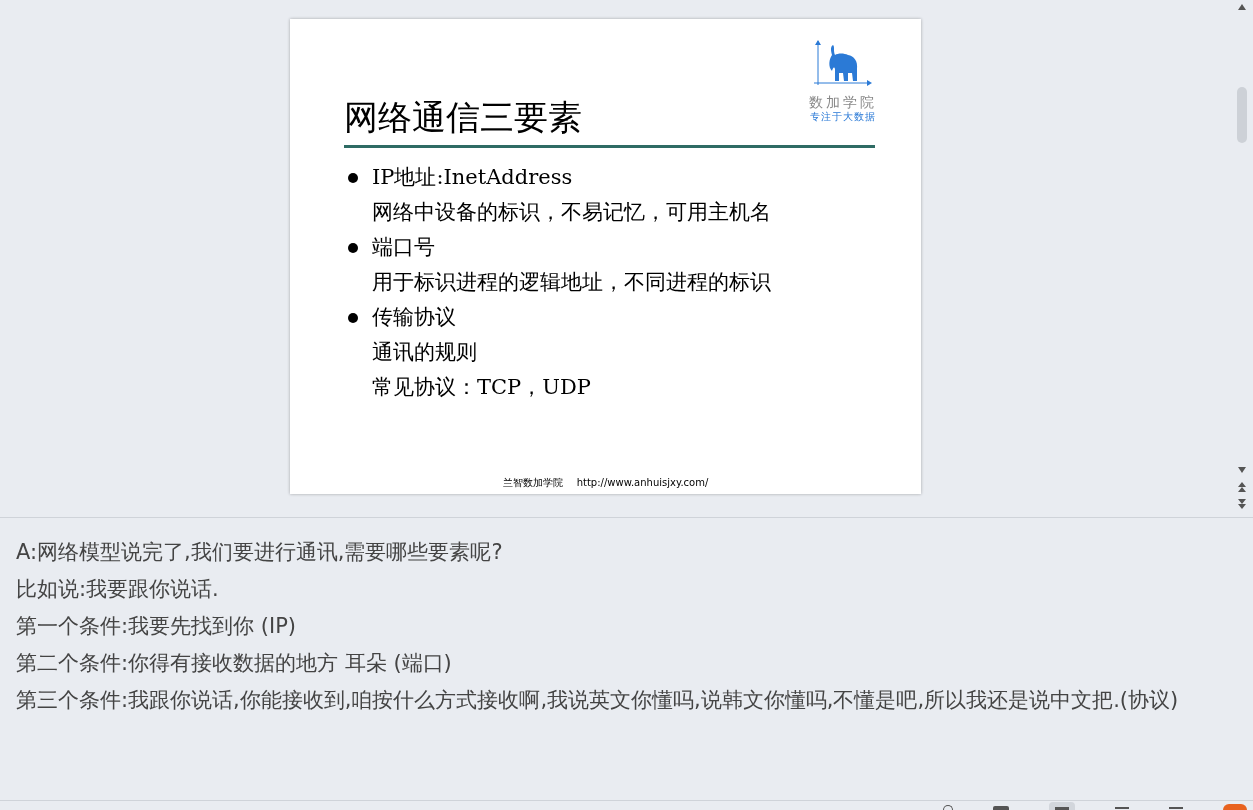 The width and height of the screenshot is (1253, 810). What do you see at coordinates (1242, 7) in the screenshot?
I see `scroll-up-icon` at bounding box center [1242, 7].